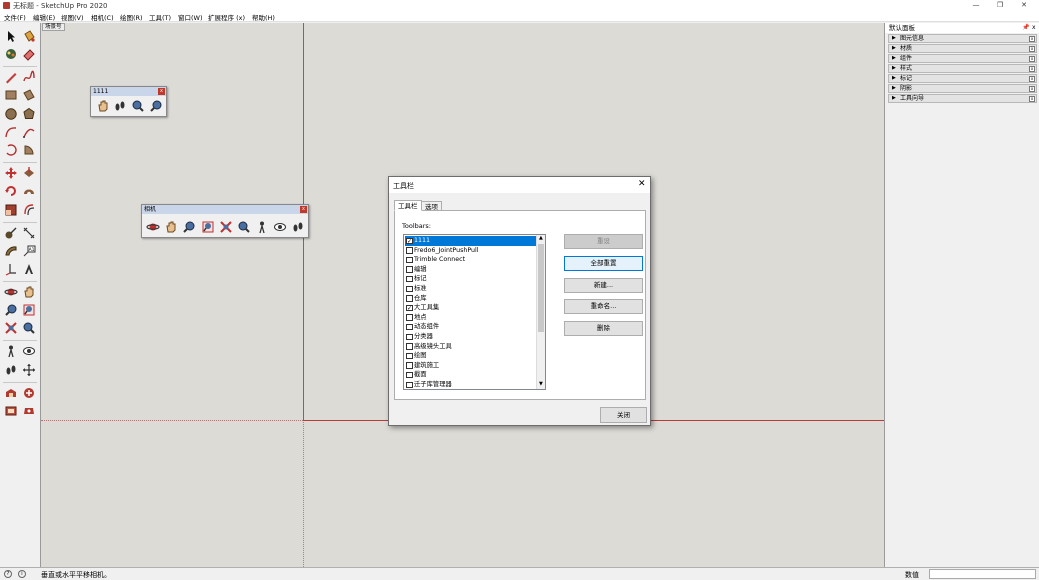 This screenshot has width=1039, height=580. Describe the element at coordinates (29, 310) in the screenshot. I see `zoom-window-icon` at that location.